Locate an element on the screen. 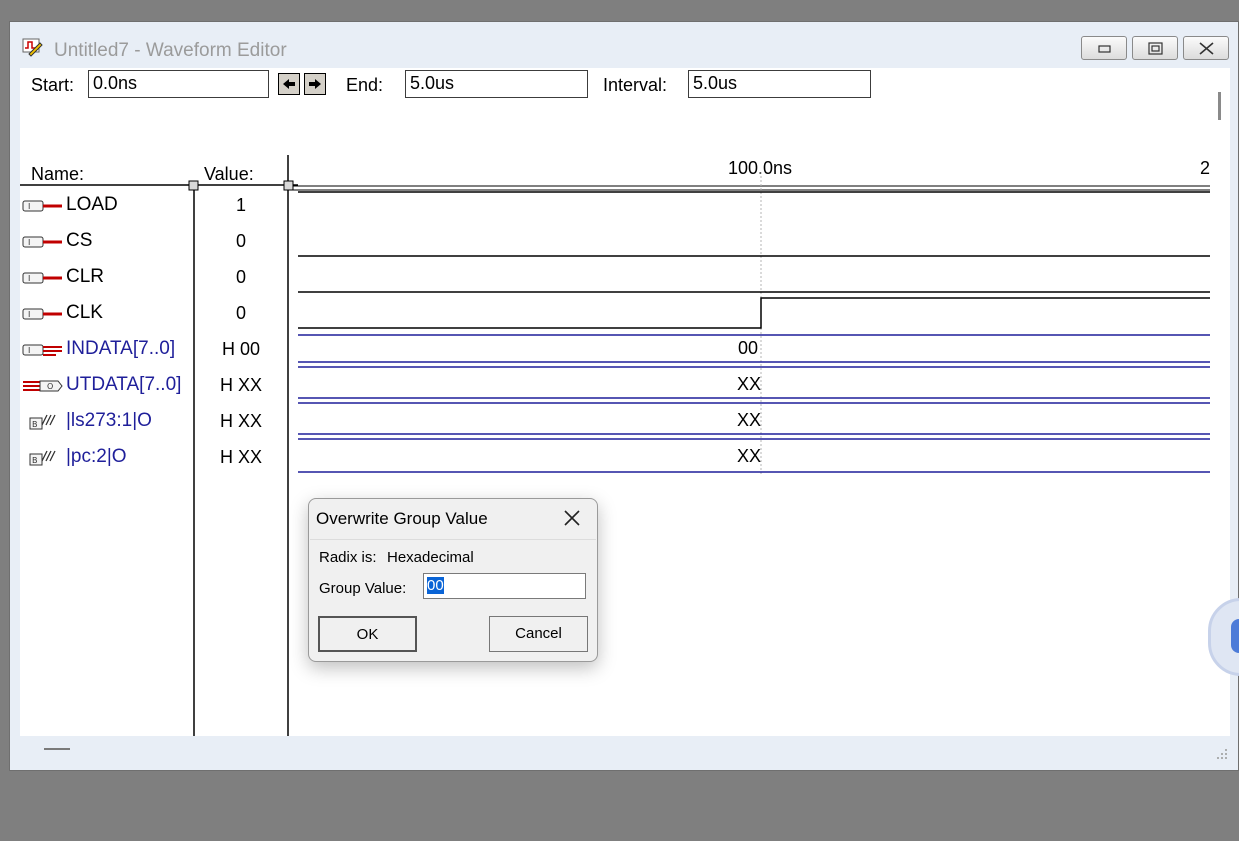 Image resolution: width=1239 pixels, height=841 pixels. signal-name-cs: CS is located at coordinates (79, 241).